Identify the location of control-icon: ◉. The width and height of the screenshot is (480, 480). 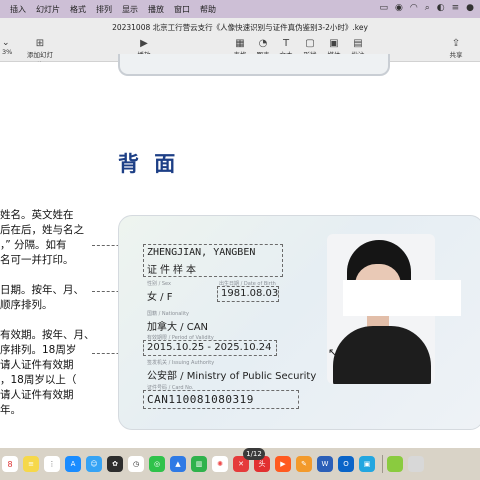
(399, 8).